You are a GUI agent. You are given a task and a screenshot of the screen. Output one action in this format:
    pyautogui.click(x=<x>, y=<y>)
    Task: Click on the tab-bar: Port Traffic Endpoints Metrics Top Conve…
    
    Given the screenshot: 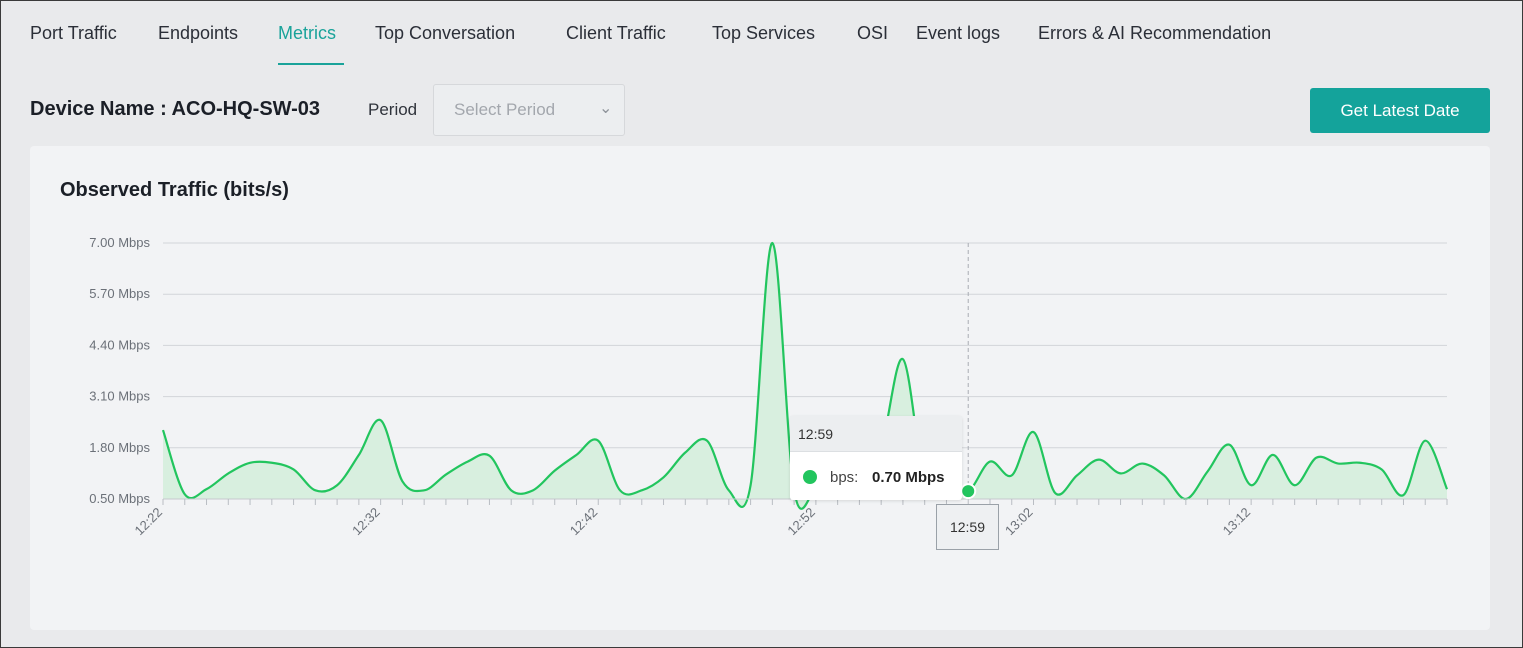 What is the action you would take?
    pyautogui.click(x=761, y=33)
    